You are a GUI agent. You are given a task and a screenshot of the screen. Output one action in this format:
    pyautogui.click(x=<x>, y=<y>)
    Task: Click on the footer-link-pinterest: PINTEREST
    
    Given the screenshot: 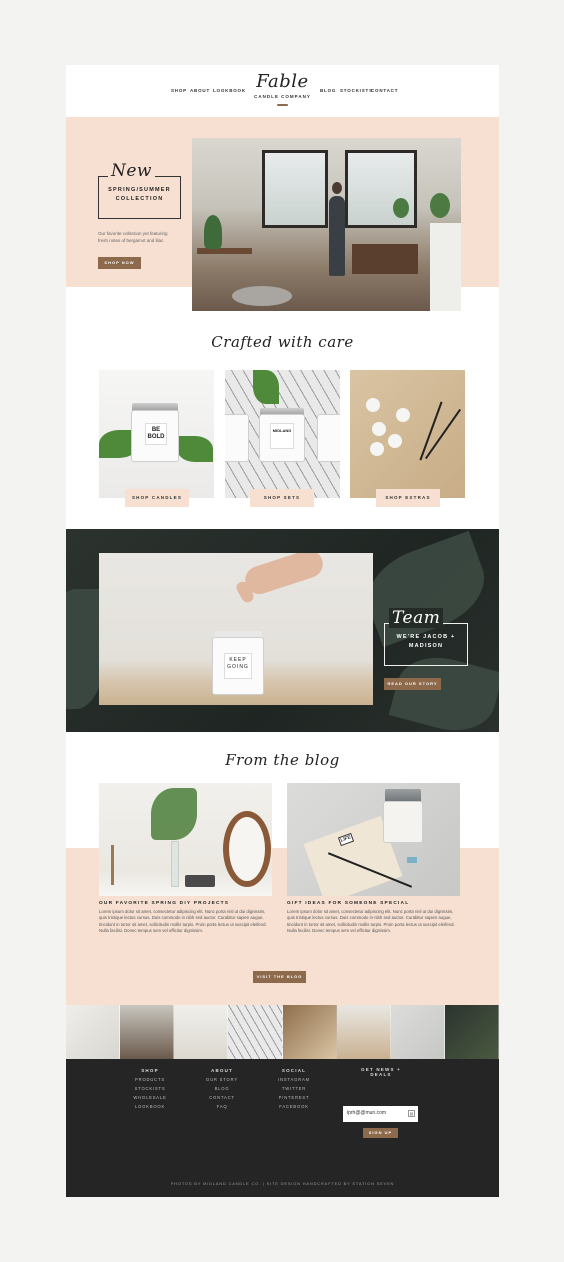 What is the action you would take?
    pyautogui.click(x=294, y=1097)
    